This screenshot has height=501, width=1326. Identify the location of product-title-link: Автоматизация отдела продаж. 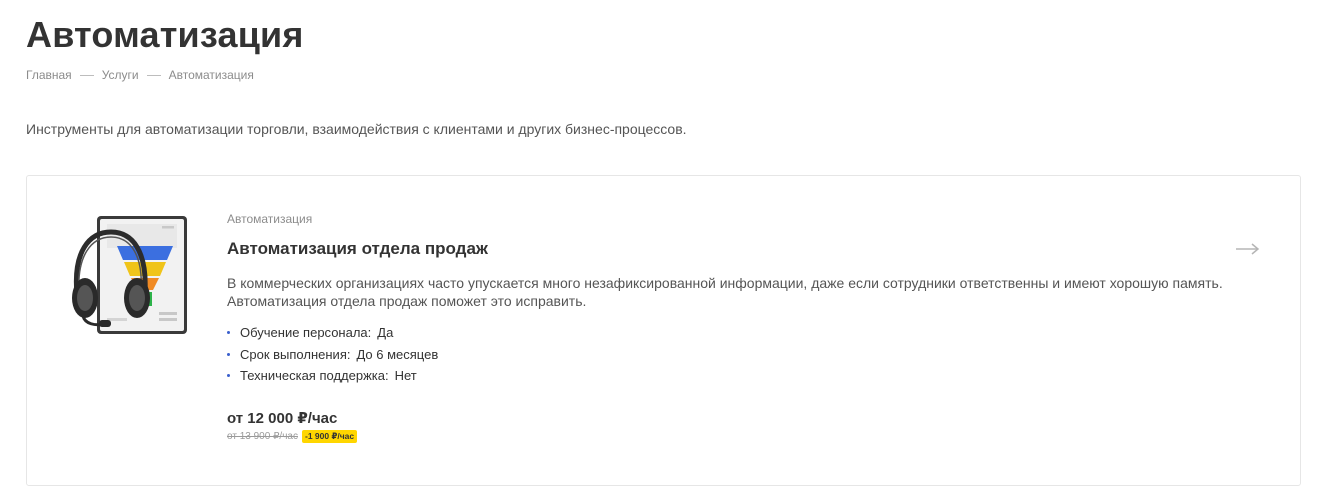
(732, 249).